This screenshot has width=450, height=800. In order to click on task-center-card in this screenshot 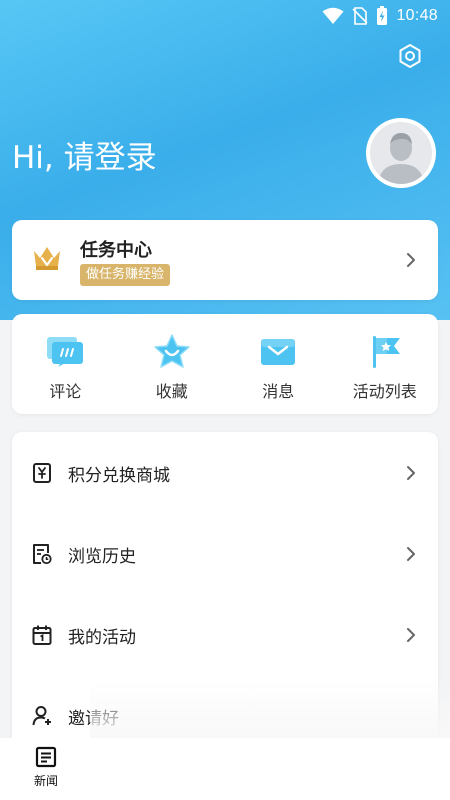, I will do `click(225, 260)`.